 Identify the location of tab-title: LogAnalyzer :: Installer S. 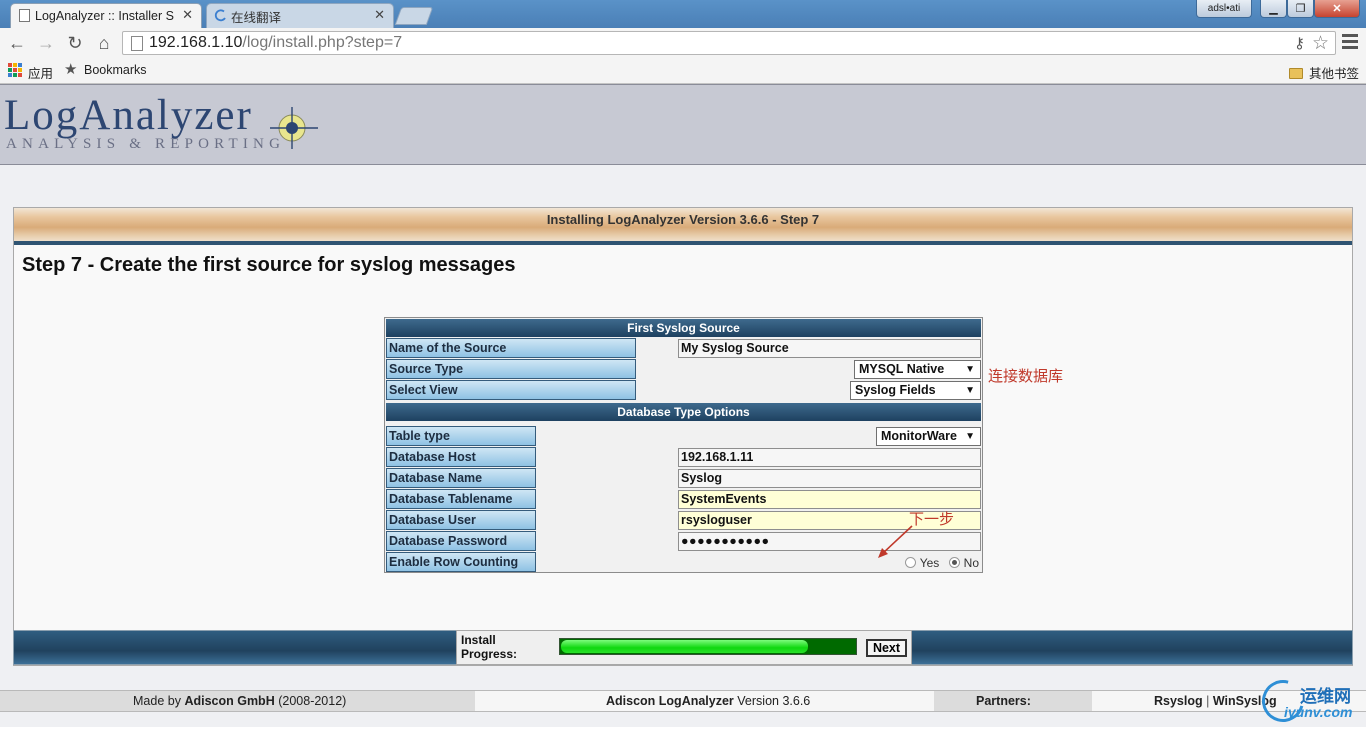
(104, 16).